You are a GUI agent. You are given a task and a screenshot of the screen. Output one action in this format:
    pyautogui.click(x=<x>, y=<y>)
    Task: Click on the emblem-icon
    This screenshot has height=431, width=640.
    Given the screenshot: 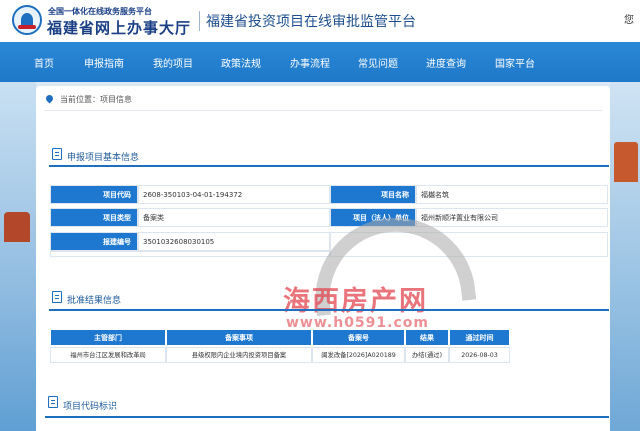 What is the action you would take?
    pyautogui.click(x=27, y=20)
    